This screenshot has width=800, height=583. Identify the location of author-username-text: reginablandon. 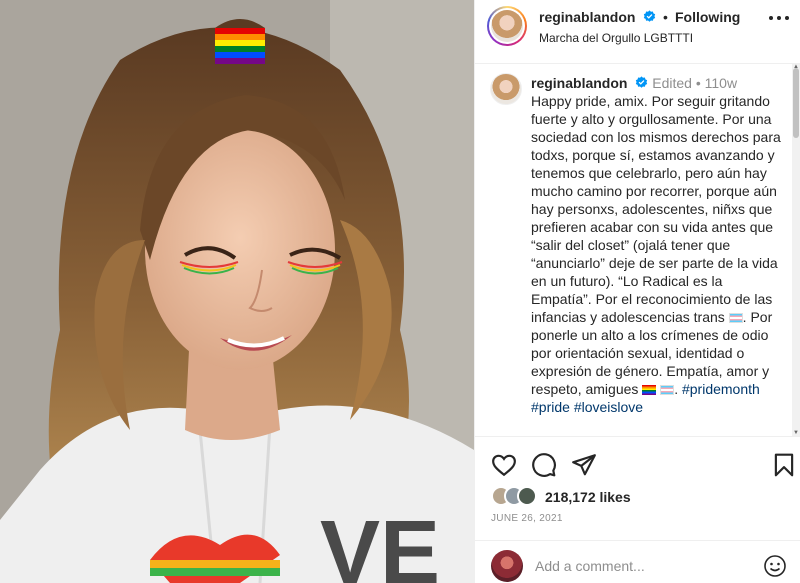
(587, 17).